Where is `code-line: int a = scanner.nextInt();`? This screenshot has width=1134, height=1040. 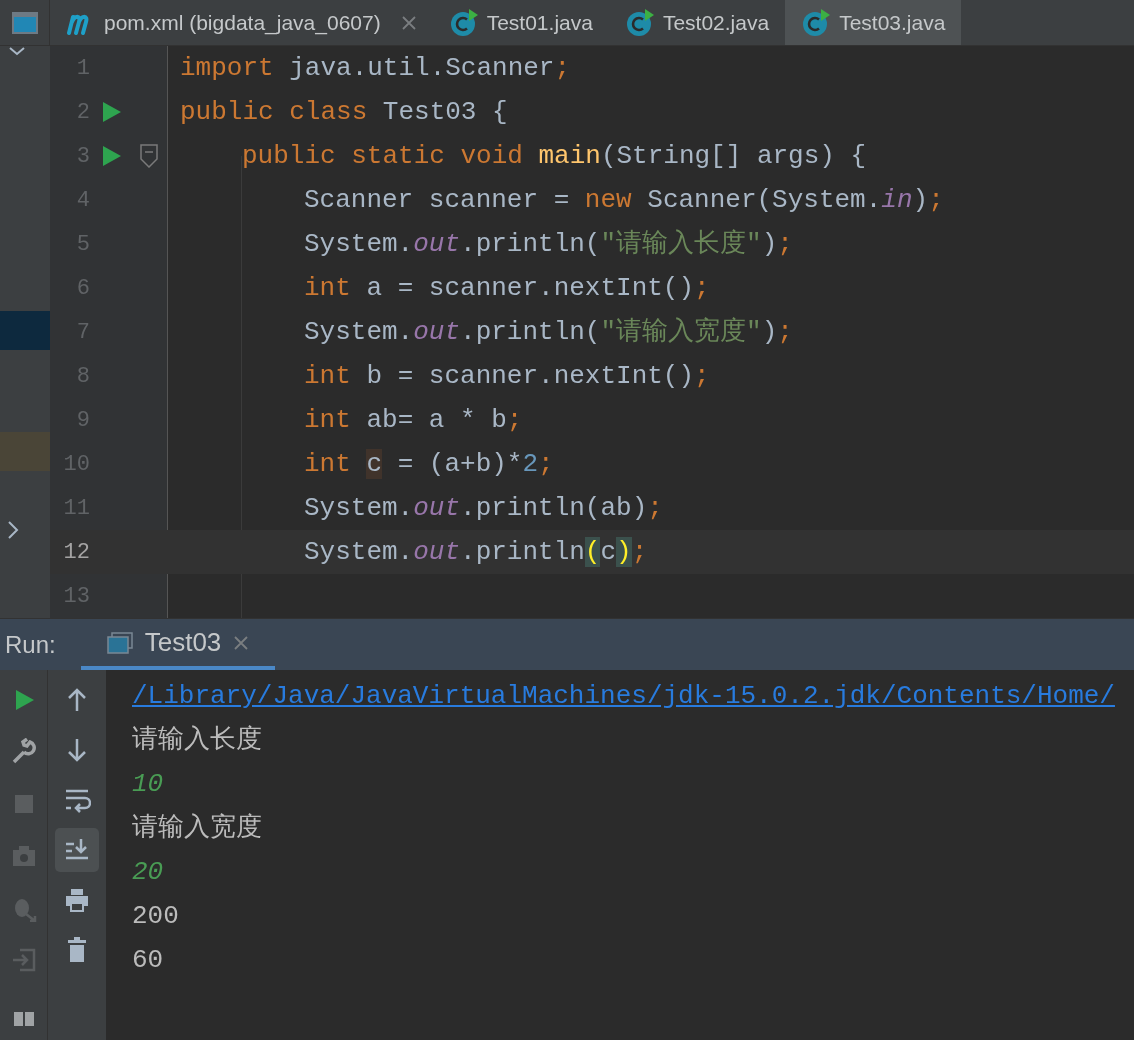 code-line: int a = scanner.nextInt(); is located at coordinates (507, 287).